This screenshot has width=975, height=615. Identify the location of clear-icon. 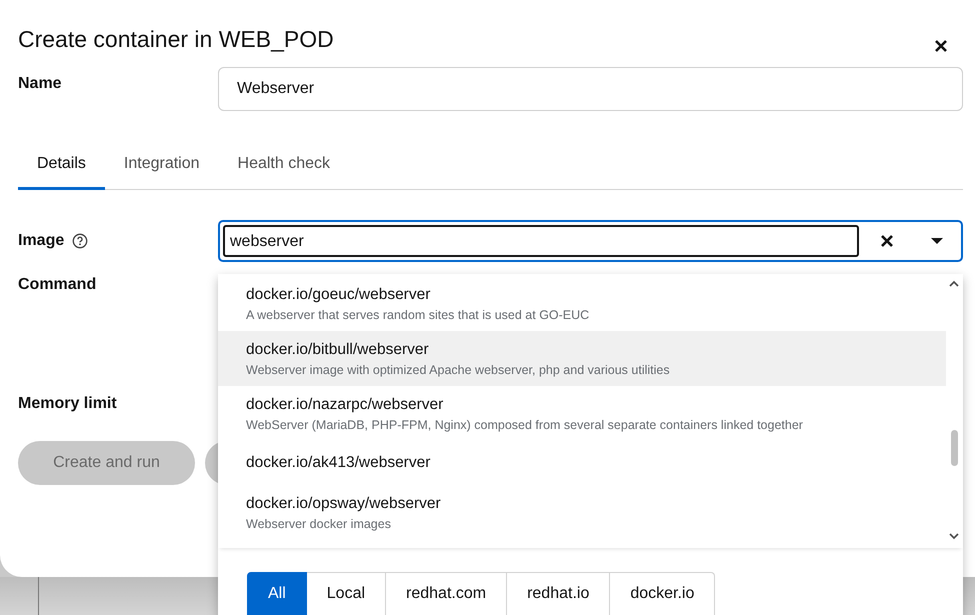
(887, 241).